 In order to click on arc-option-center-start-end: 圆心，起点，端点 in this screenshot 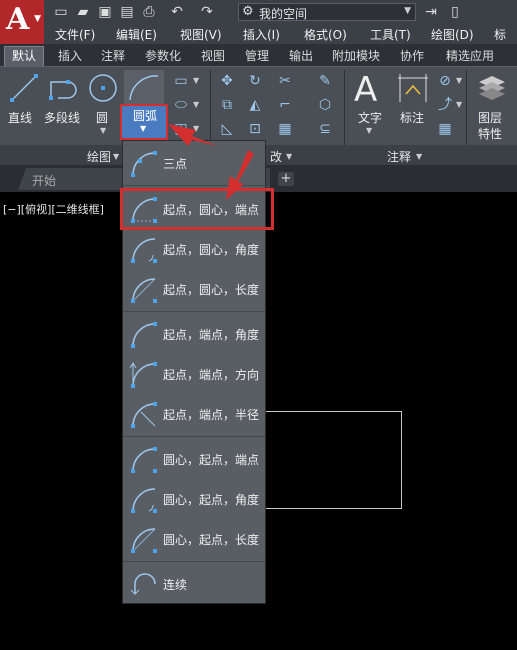, I will do `click(194, 459)`.